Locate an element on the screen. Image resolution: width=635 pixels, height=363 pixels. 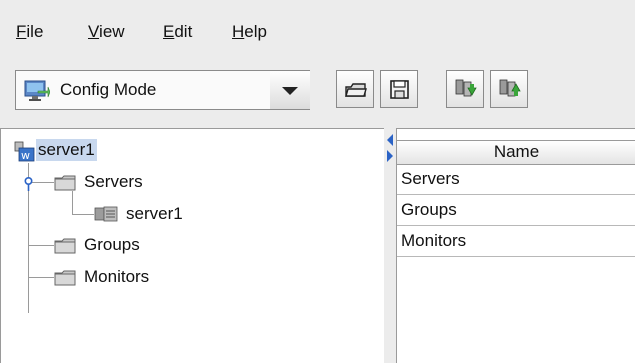
mode-selector: Config Mode is located at coordinates (162, 90).